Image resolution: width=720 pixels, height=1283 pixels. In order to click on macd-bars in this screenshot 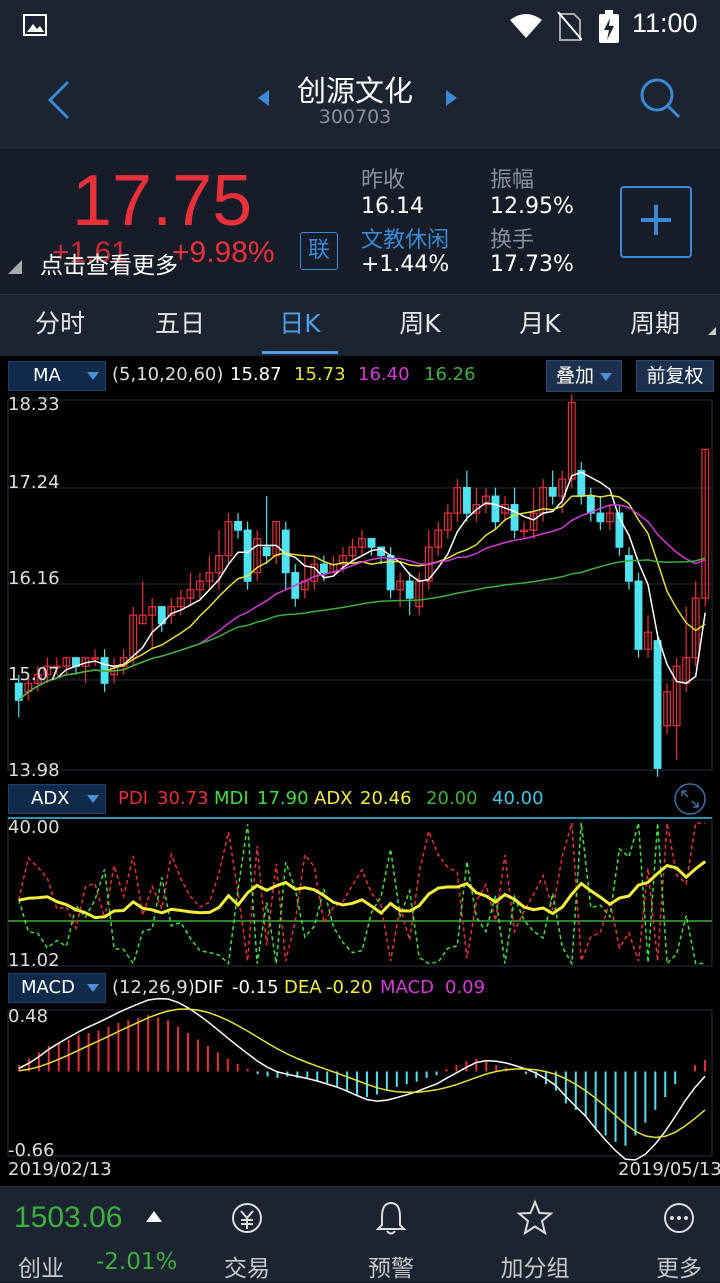, I will do `click(362, 1080)`.